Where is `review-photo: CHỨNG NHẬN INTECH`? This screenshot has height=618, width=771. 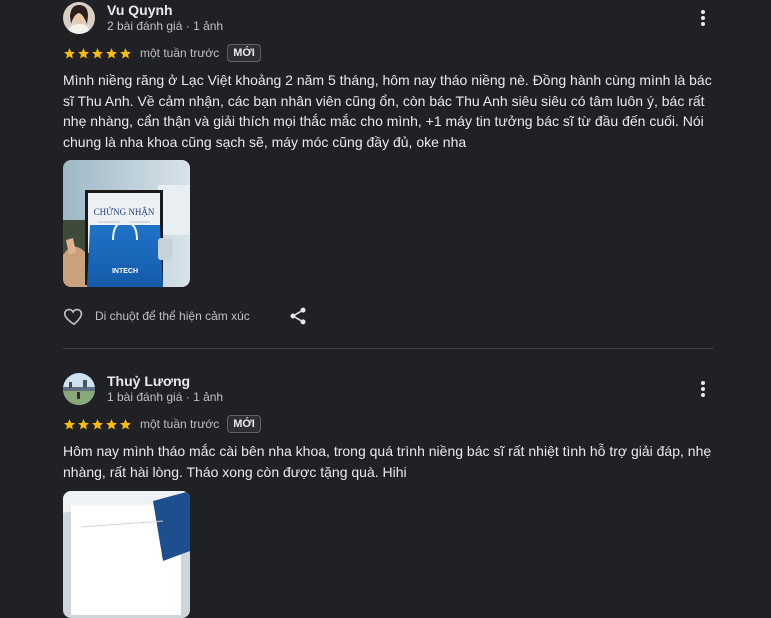 review-photo: CHỨNG NHẬN INTECH is located at coordinates (126, 223).